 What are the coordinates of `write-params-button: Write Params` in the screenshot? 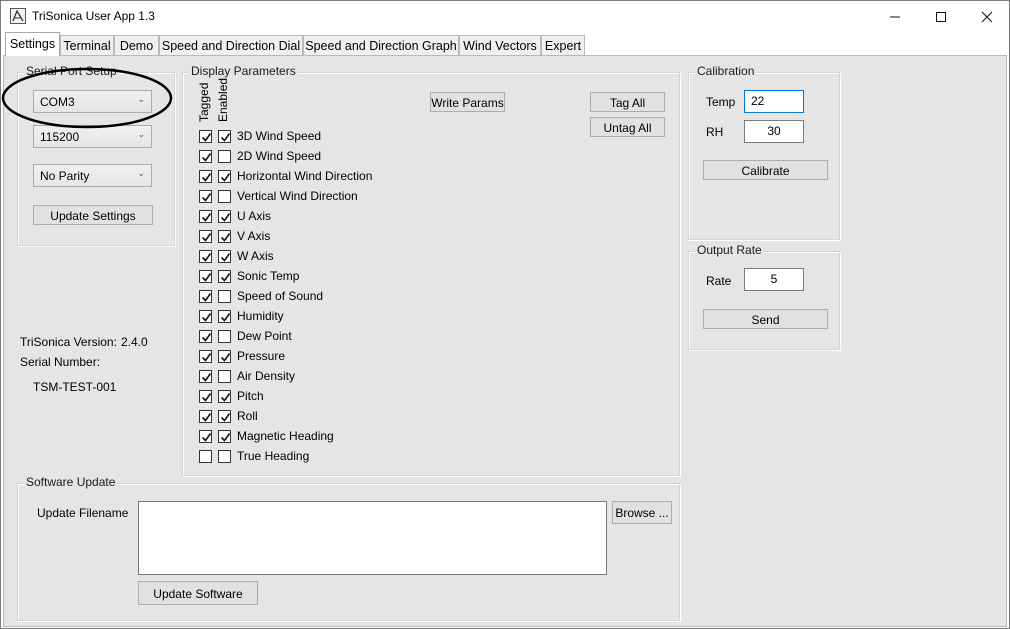 It's located at (467, 102).